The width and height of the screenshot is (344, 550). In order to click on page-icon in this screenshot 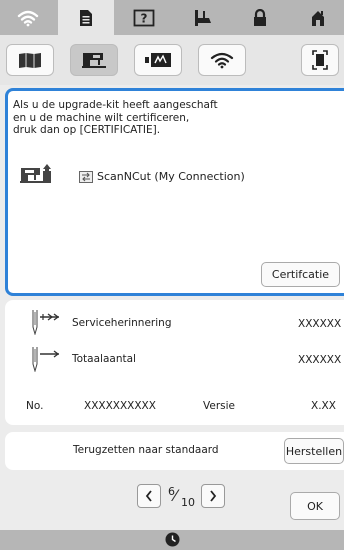, I will do `click(86, 17)`.